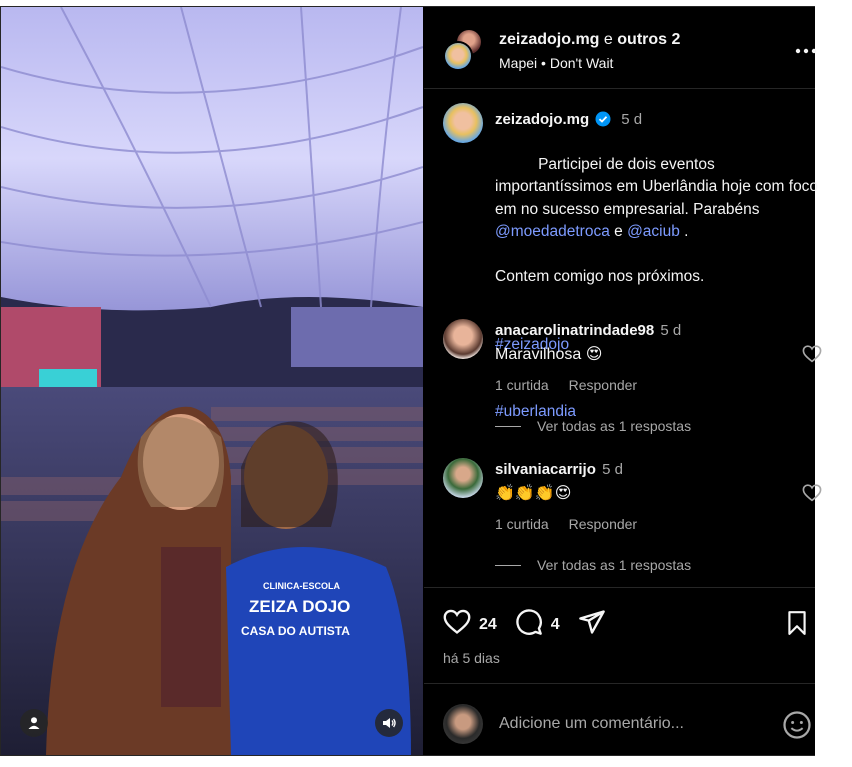 This screenshot has height=767, width=852. I want to click on comment-icon, so click(529, 622).